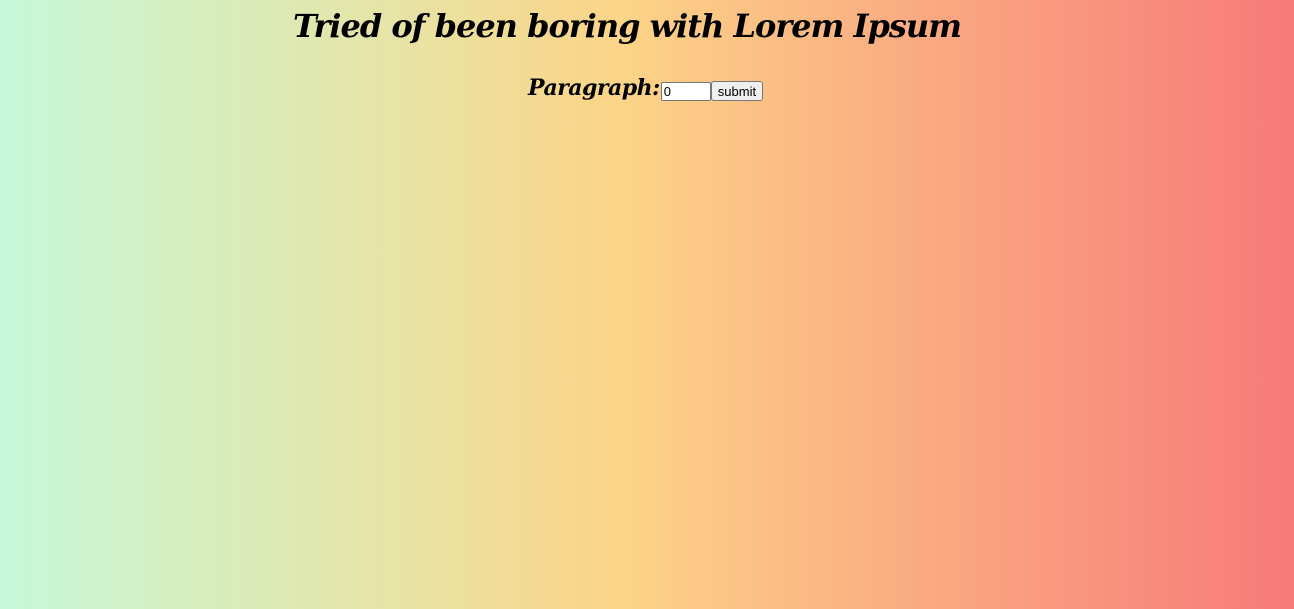 This screenshot has width=1294, height=609. I want to click on submit-button: submit, so click(737, 91).